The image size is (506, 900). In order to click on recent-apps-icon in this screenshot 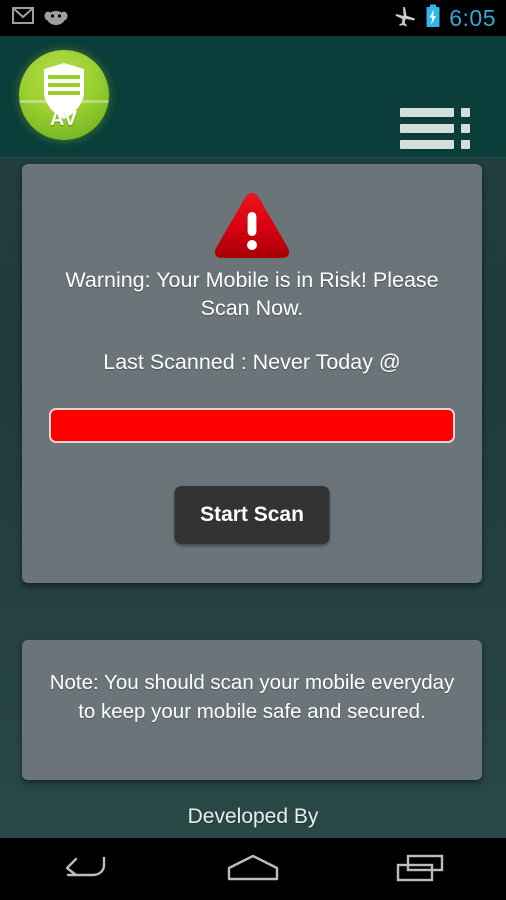, I will do `click(422, 869)`.